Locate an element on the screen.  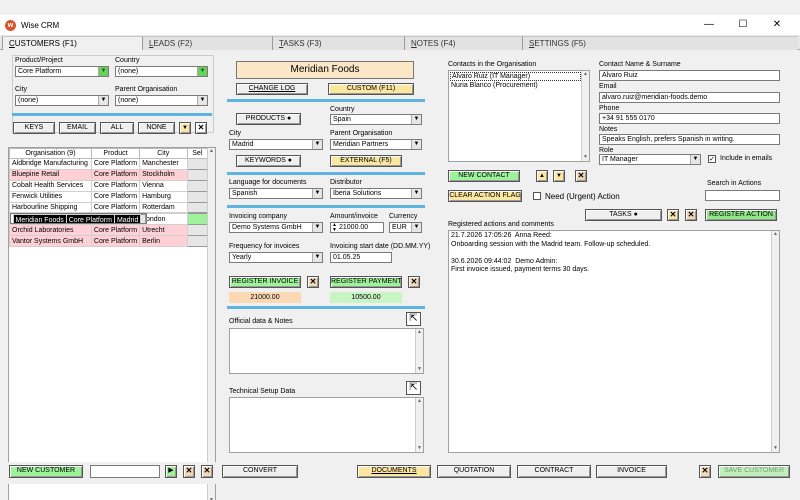
register-action-button: REGISTER ACTION is located at coordinates (741, 215).